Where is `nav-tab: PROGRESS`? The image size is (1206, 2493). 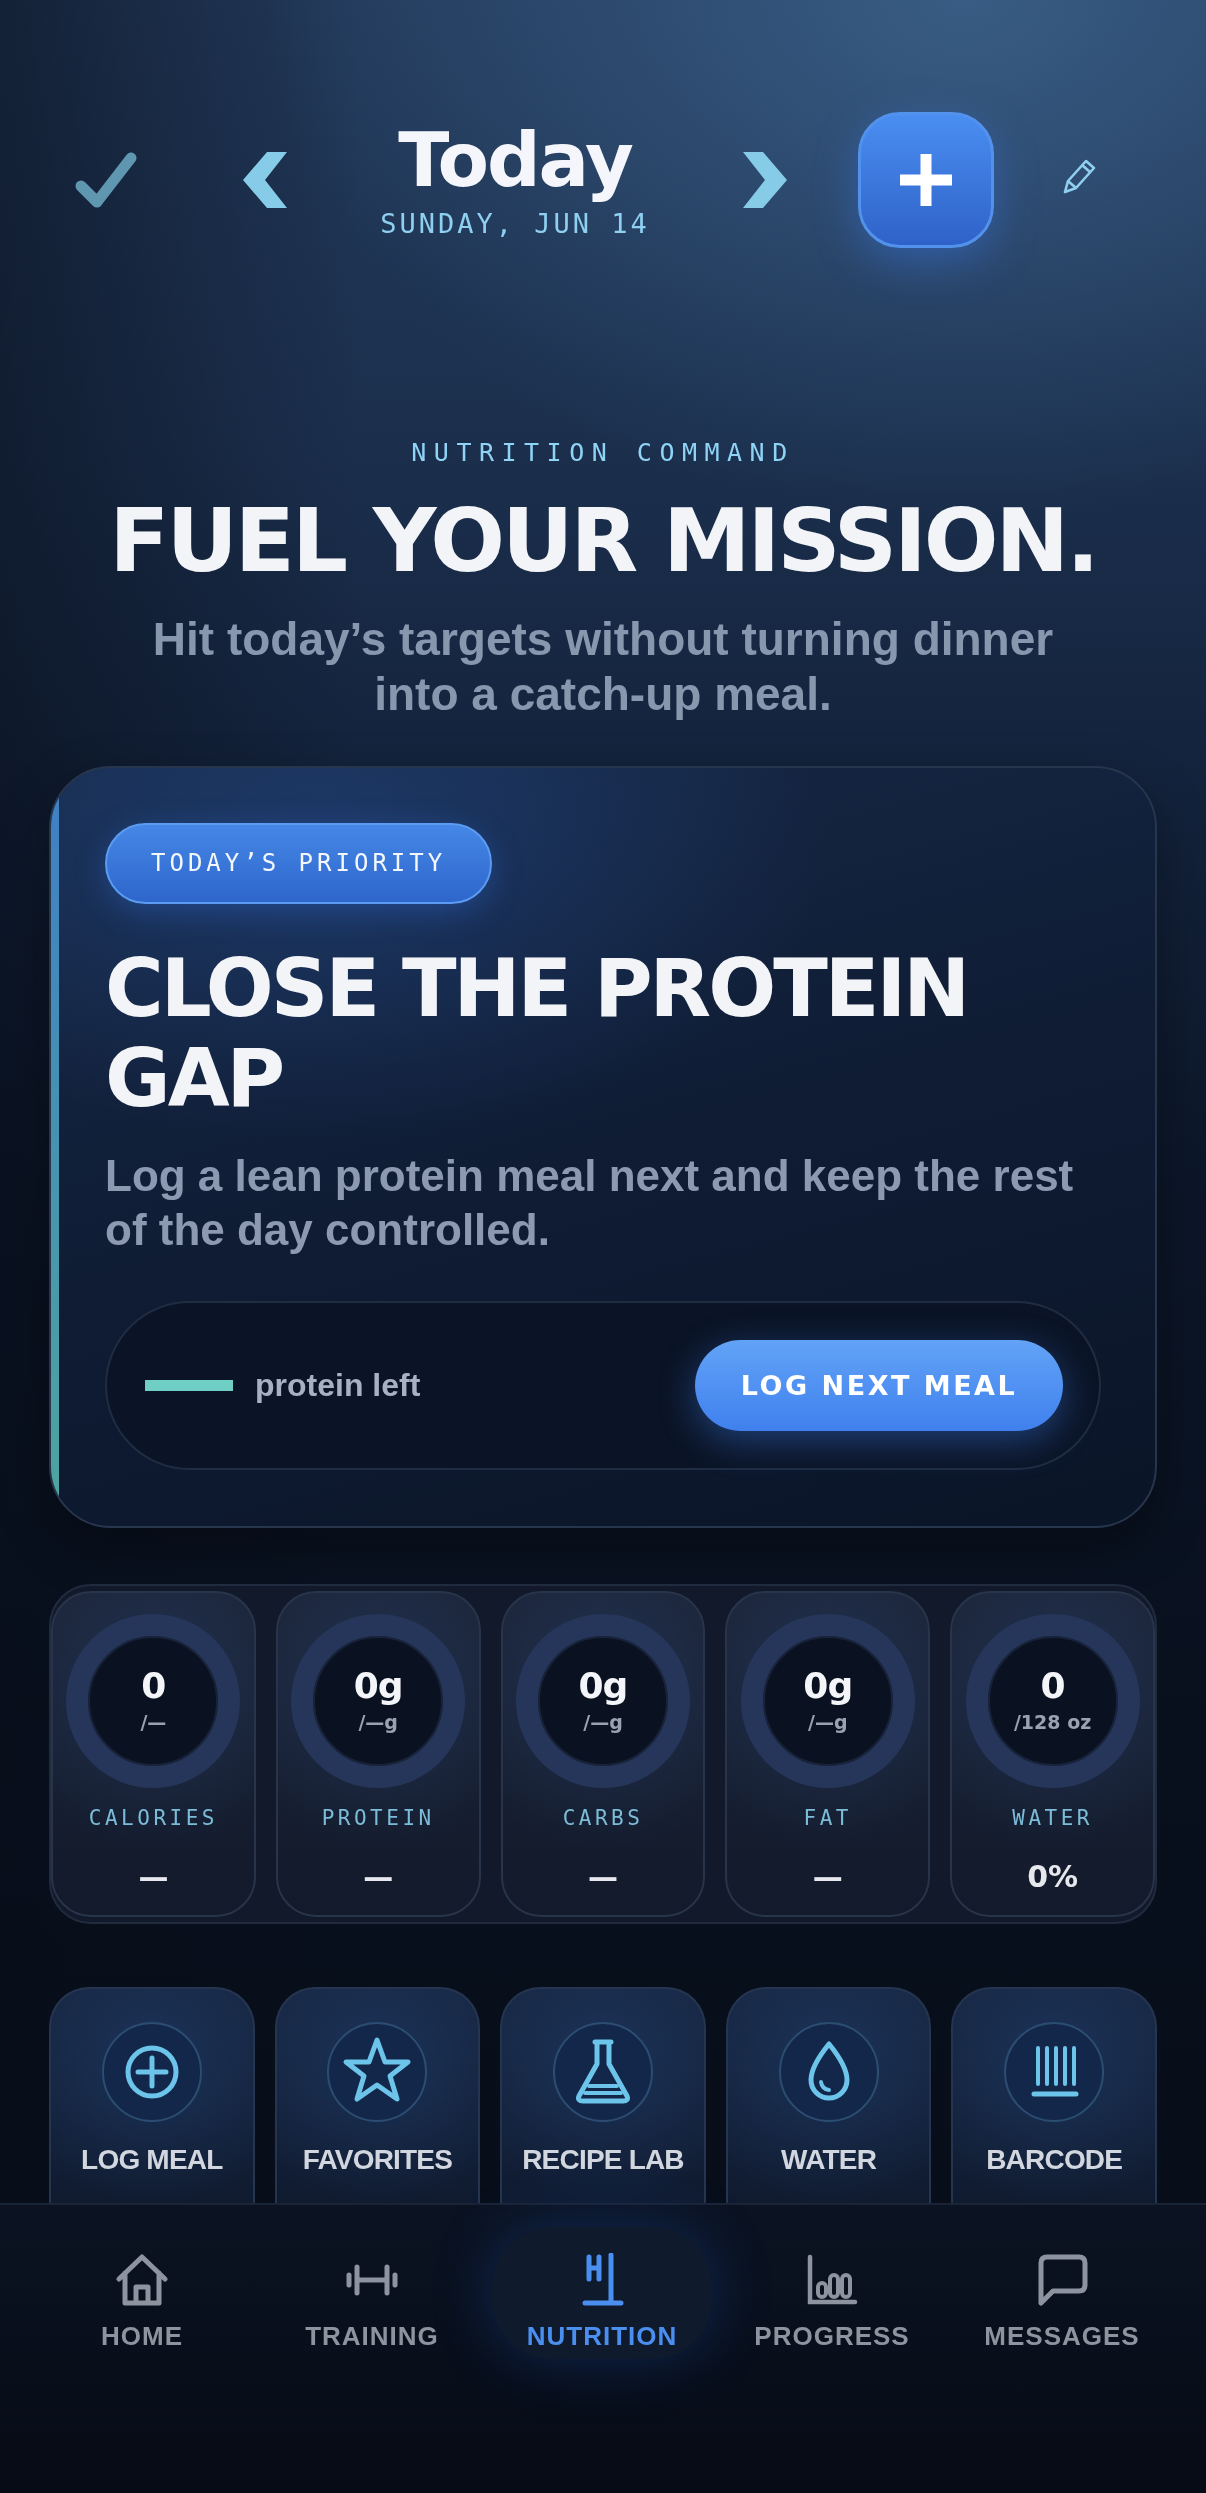 nav-tab: PROGRESS is located at coordinates (832, 2293).